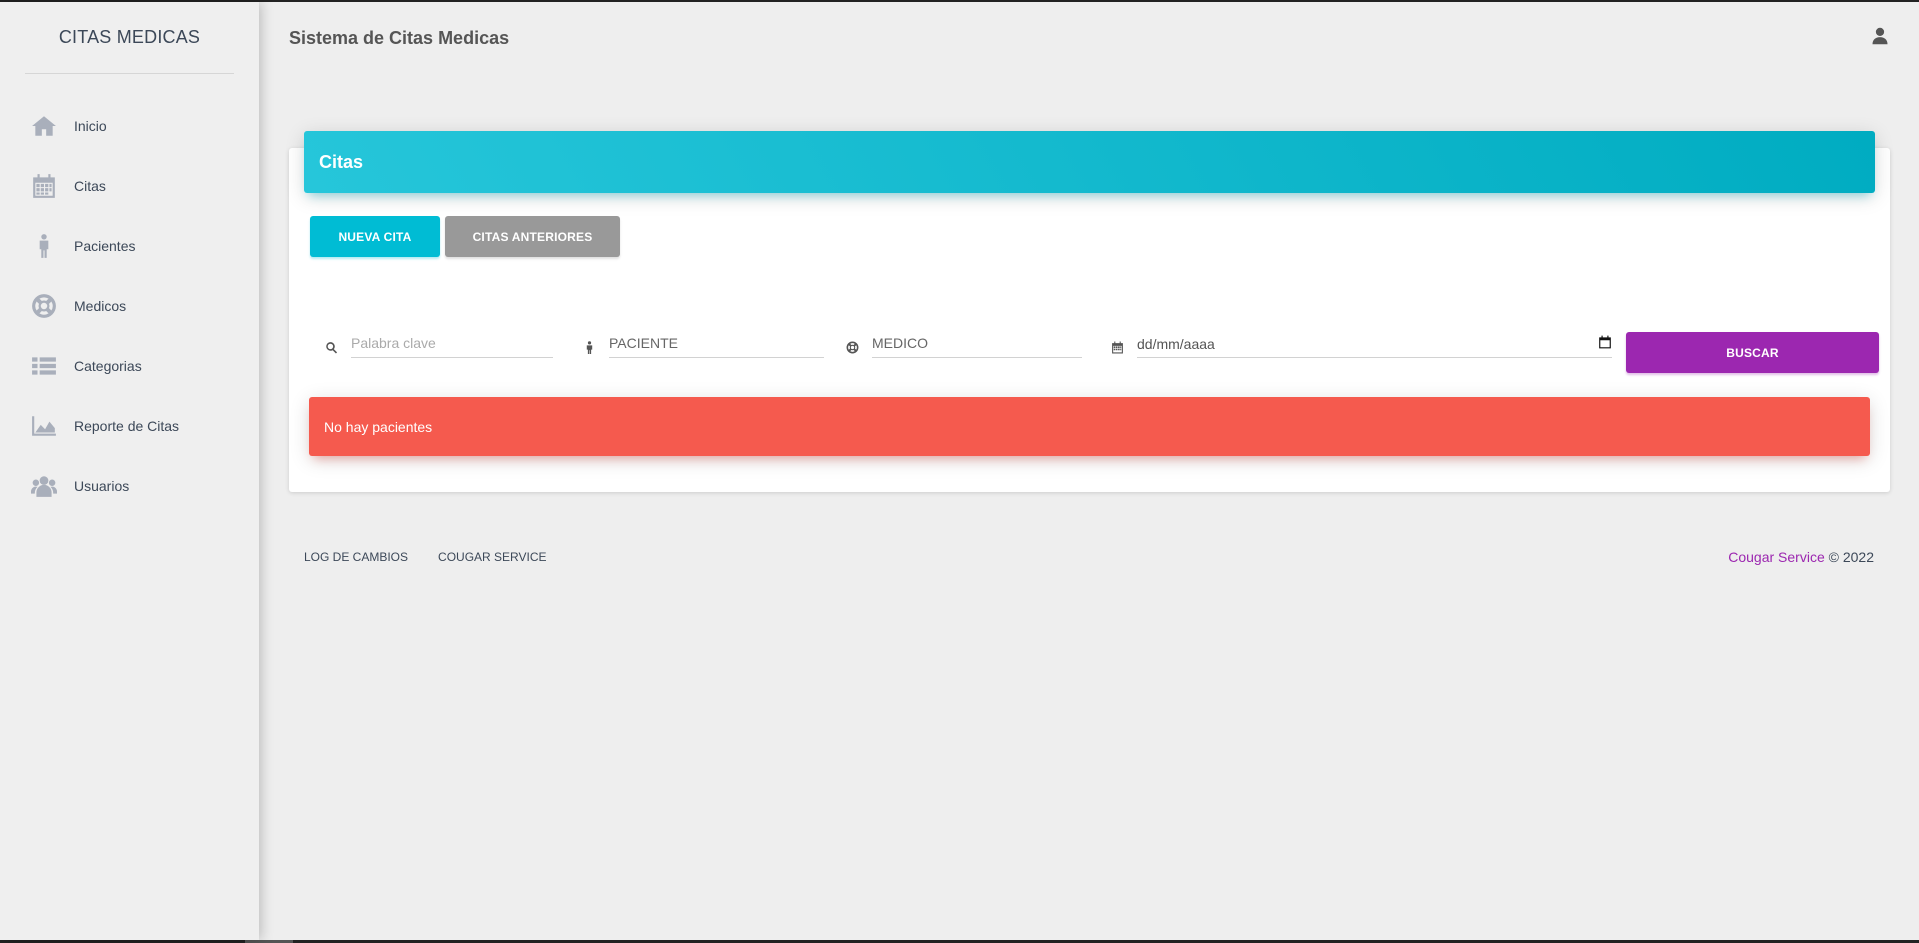  Describe the element at coordinates (492, 557) in the screenshot. I see `footer-link-cougar-service: COUGAR SERVICE` at that location.